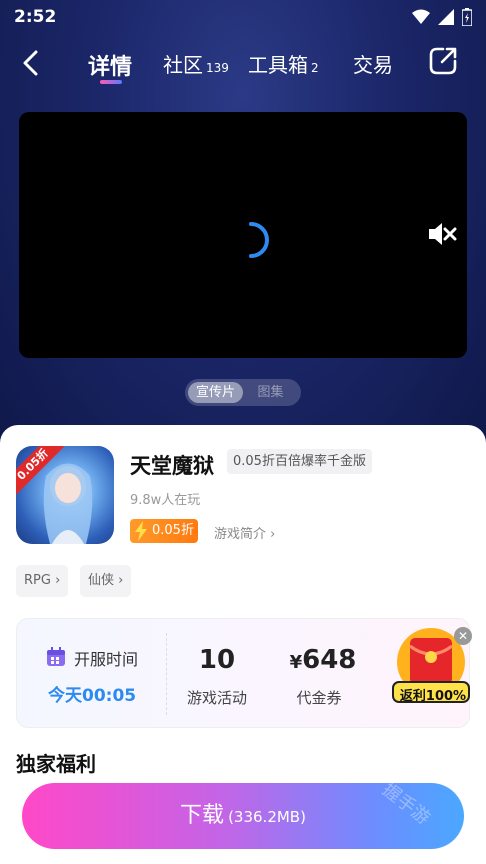 Image resolution: width=486 pixels, height=864 pixels. I want to click on signal-icon, so click(446, 17).